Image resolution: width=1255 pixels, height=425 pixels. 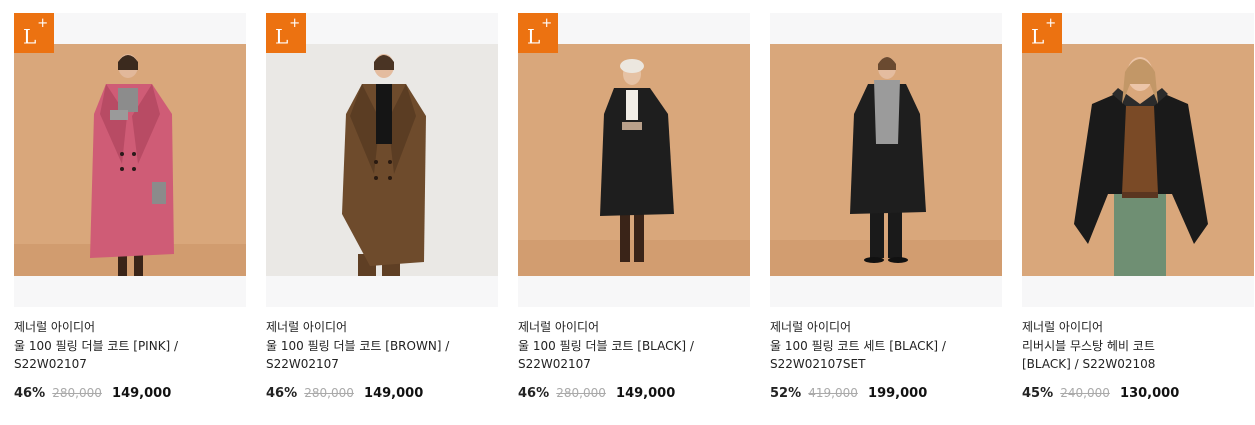 I want to click on product-name: 울 100 필링 더블 코트 [BROWN] /, so click(x=358, y=345).